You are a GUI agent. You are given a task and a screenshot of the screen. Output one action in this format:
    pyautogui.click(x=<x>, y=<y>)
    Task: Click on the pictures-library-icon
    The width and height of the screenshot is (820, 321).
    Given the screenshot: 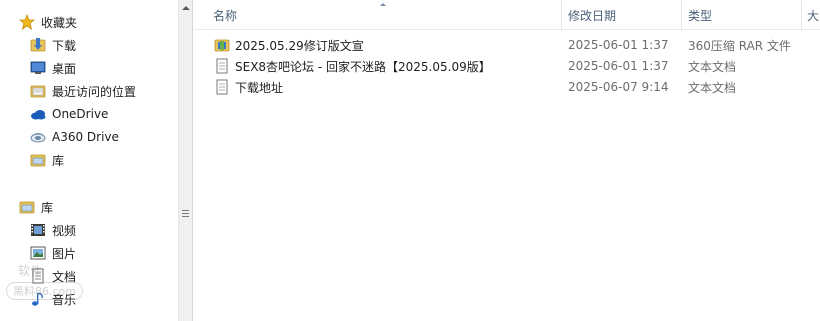 What is the action you would take?
    pyautogui.click(x=38, y=253)
    